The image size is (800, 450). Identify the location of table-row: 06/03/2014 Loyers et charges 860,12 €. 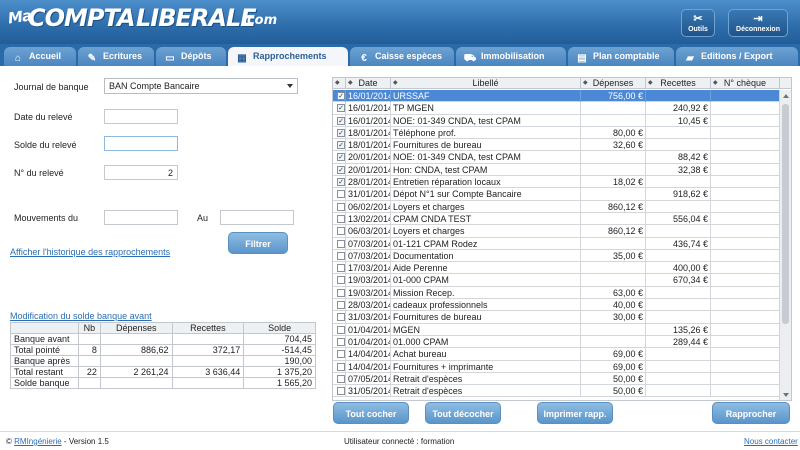
(556, 231).